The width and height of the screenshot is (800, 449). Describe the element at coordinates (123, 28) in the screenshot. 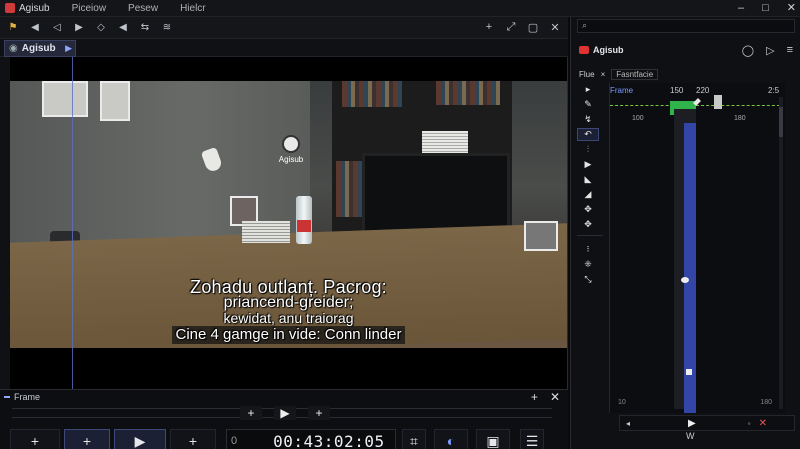

I see `volume-icon: ◀` at that location.